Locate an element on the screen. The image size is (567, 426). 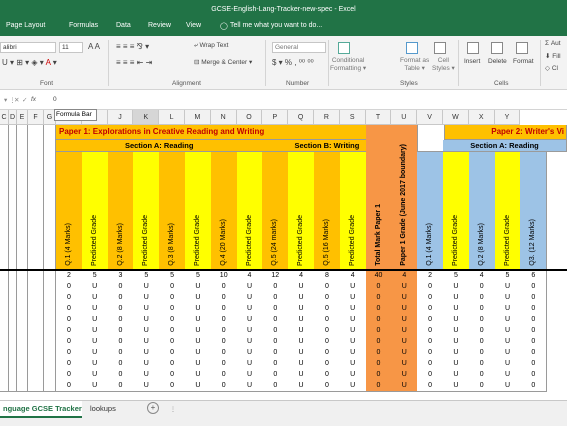
format-as-table-button: Format as Table ▾ is located at coordinates (414, 64).